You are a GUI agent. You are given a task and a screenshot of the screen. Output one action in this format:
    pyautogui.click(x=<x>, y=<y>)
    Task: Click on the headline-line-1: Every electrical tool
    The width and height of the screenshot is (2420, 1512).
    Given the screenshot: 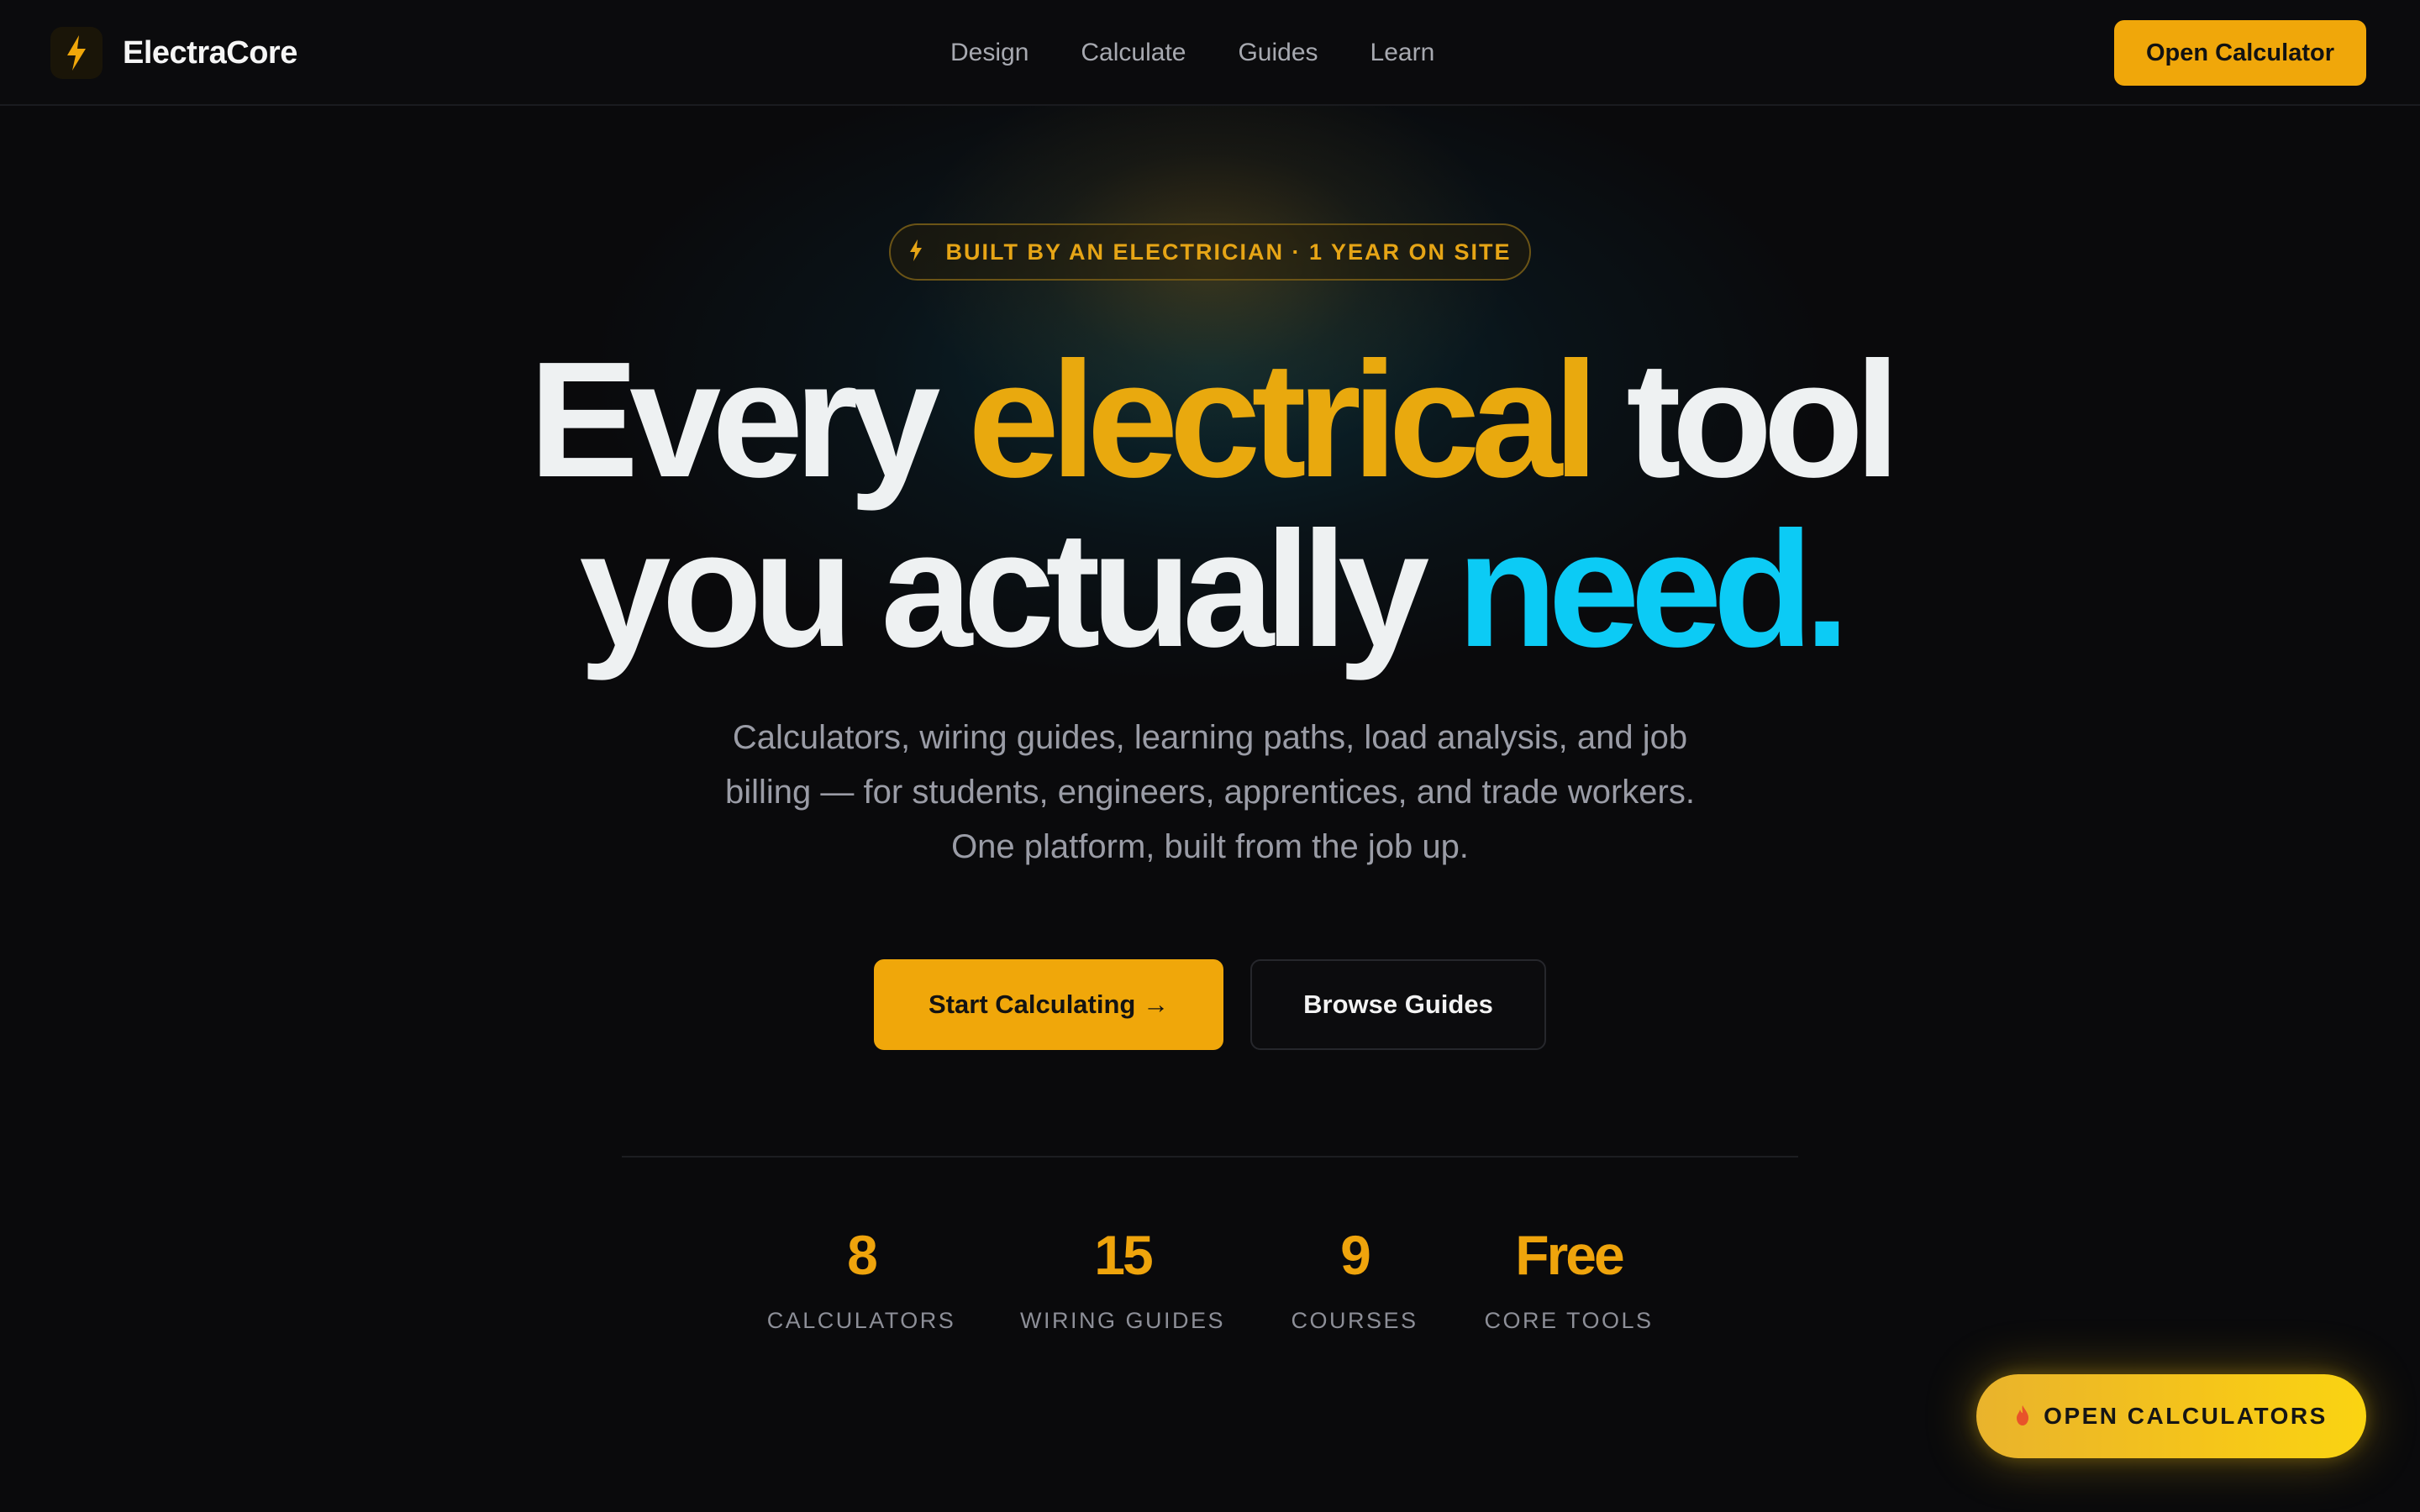 What is the action you would take?
    pyautogui.click(x=1210, y=420)
    